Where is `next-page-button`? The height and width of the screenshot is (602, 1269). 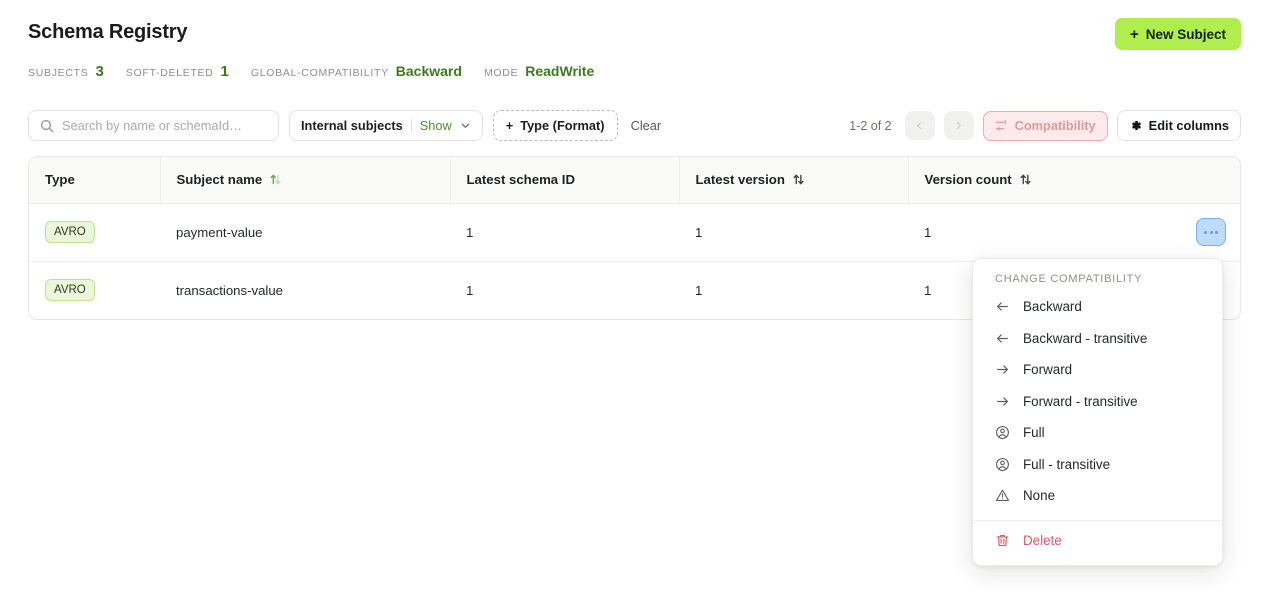 next-page-button is located at coordinates (958, 125).